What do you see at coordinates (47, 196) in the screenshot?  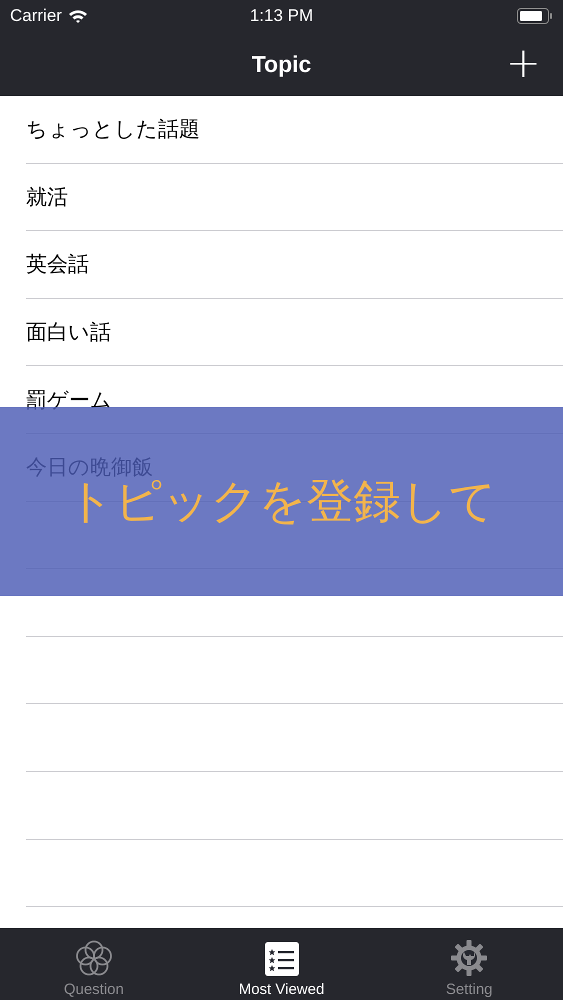 I see `topic-item: 就活` at bounding box center [47, 196].